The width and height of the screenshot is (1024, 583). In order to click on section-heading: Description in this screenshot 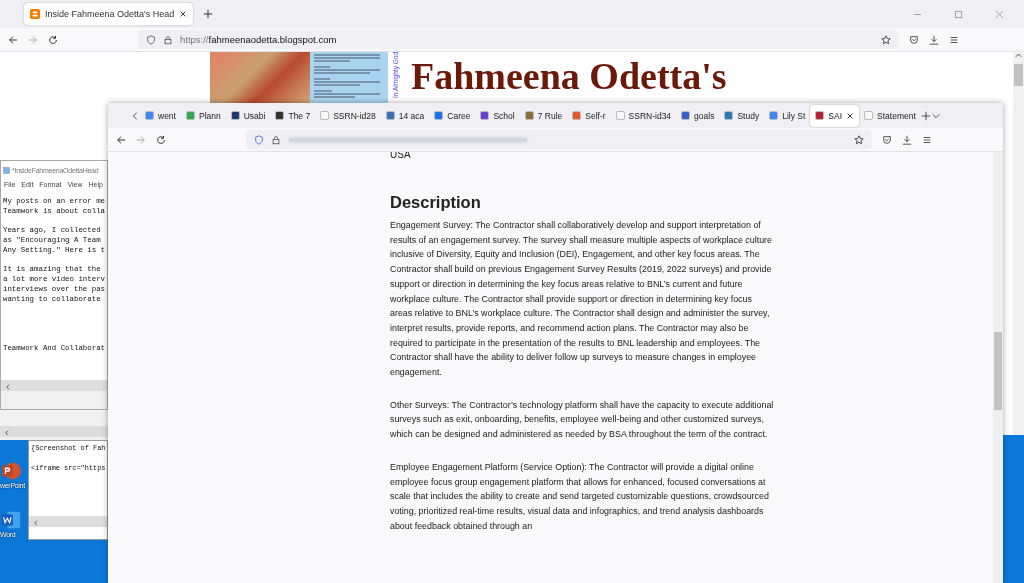, I will do `click(435, 202)`.